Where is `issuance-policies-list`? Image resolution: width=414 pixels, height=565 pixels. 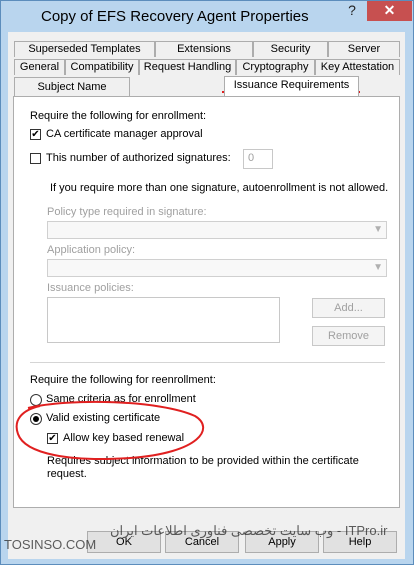 issuance-policies-list is located at coordinates (163, 320).